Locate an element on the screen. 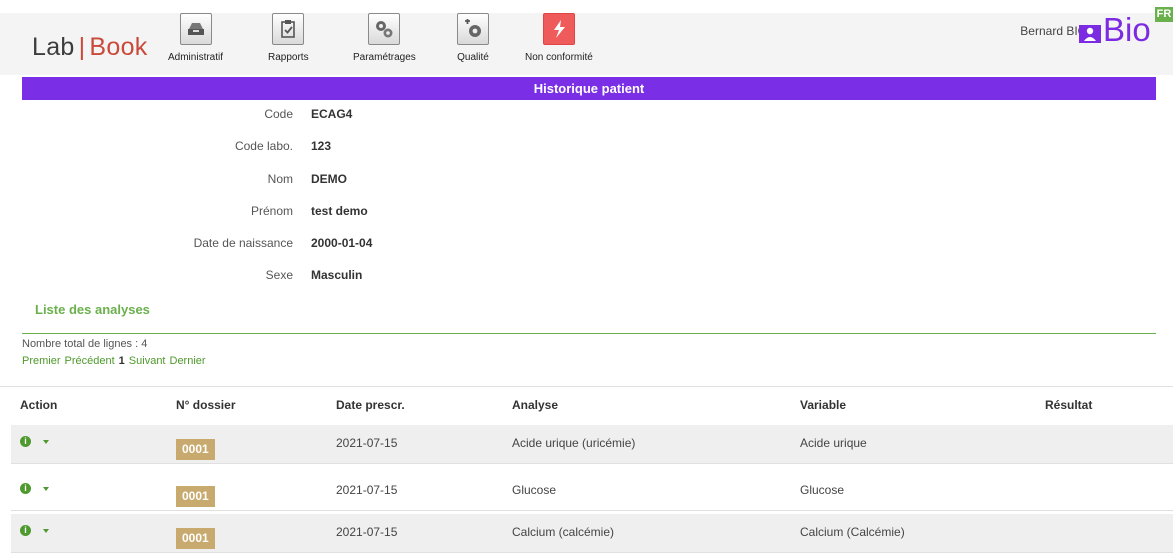 This screenshot has width=1173, height=555. section-title: Liste des analyses is located at coordinates (92, 309).